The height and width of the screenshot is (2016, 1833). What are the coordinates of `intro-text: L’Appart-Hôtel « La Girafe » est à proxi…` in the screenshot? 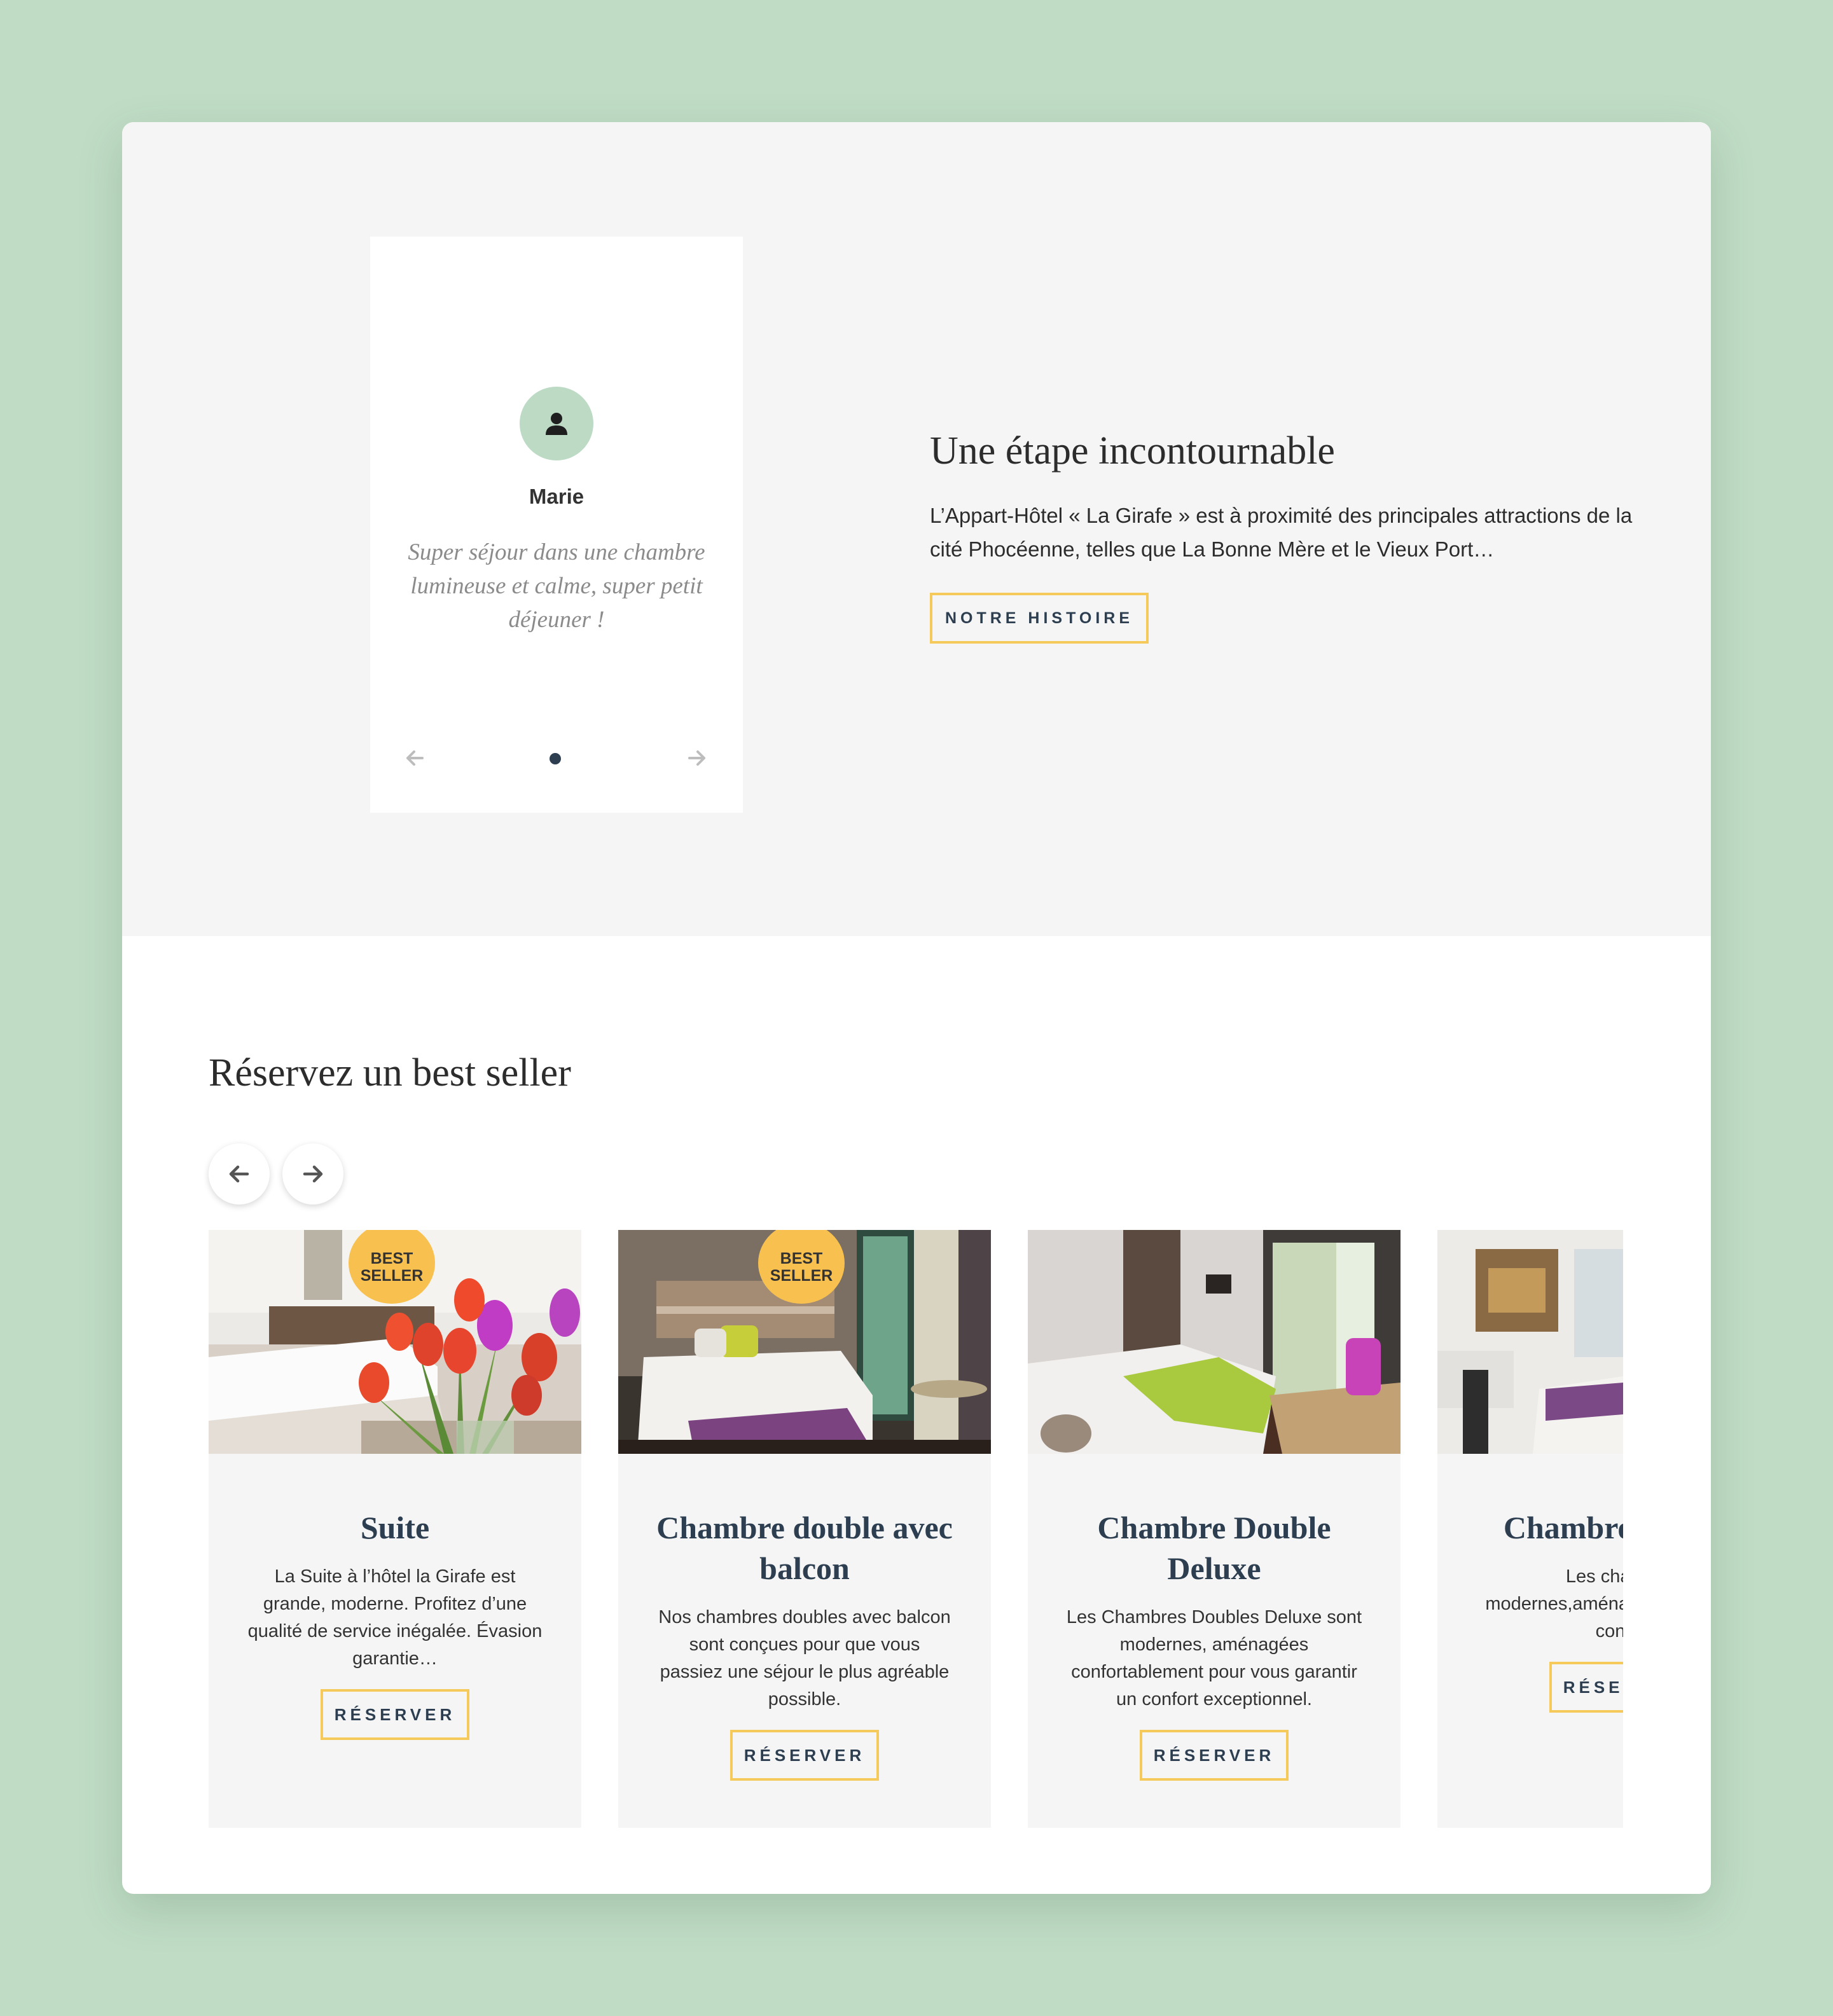 It's located at (1281, 532).